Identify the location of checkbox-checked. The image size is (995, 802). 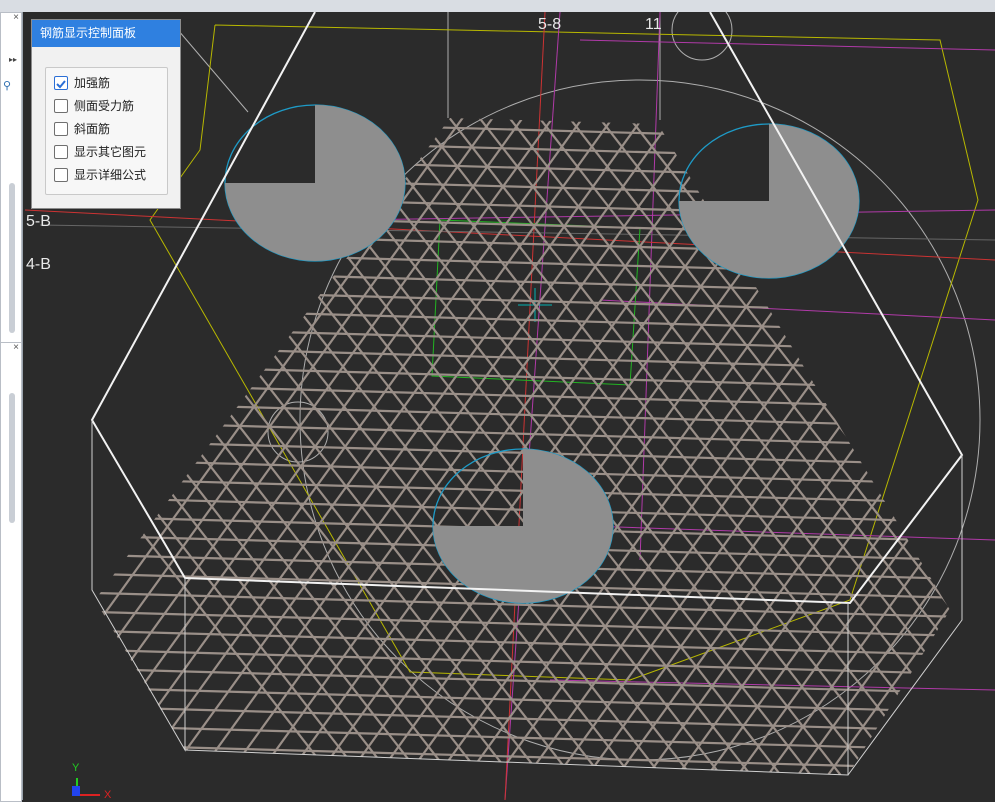
(61, 83).